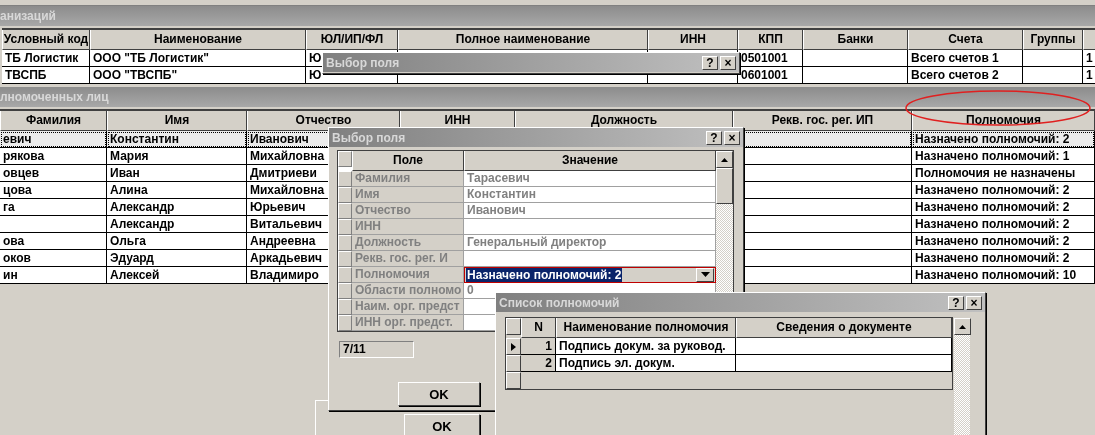 The height and width of the screenshot is (435, 1095). What do you see at coordinates (1003, 121) in the screenshot?
I see `column-header: Полномочия` at bounding box center [1003, 121].